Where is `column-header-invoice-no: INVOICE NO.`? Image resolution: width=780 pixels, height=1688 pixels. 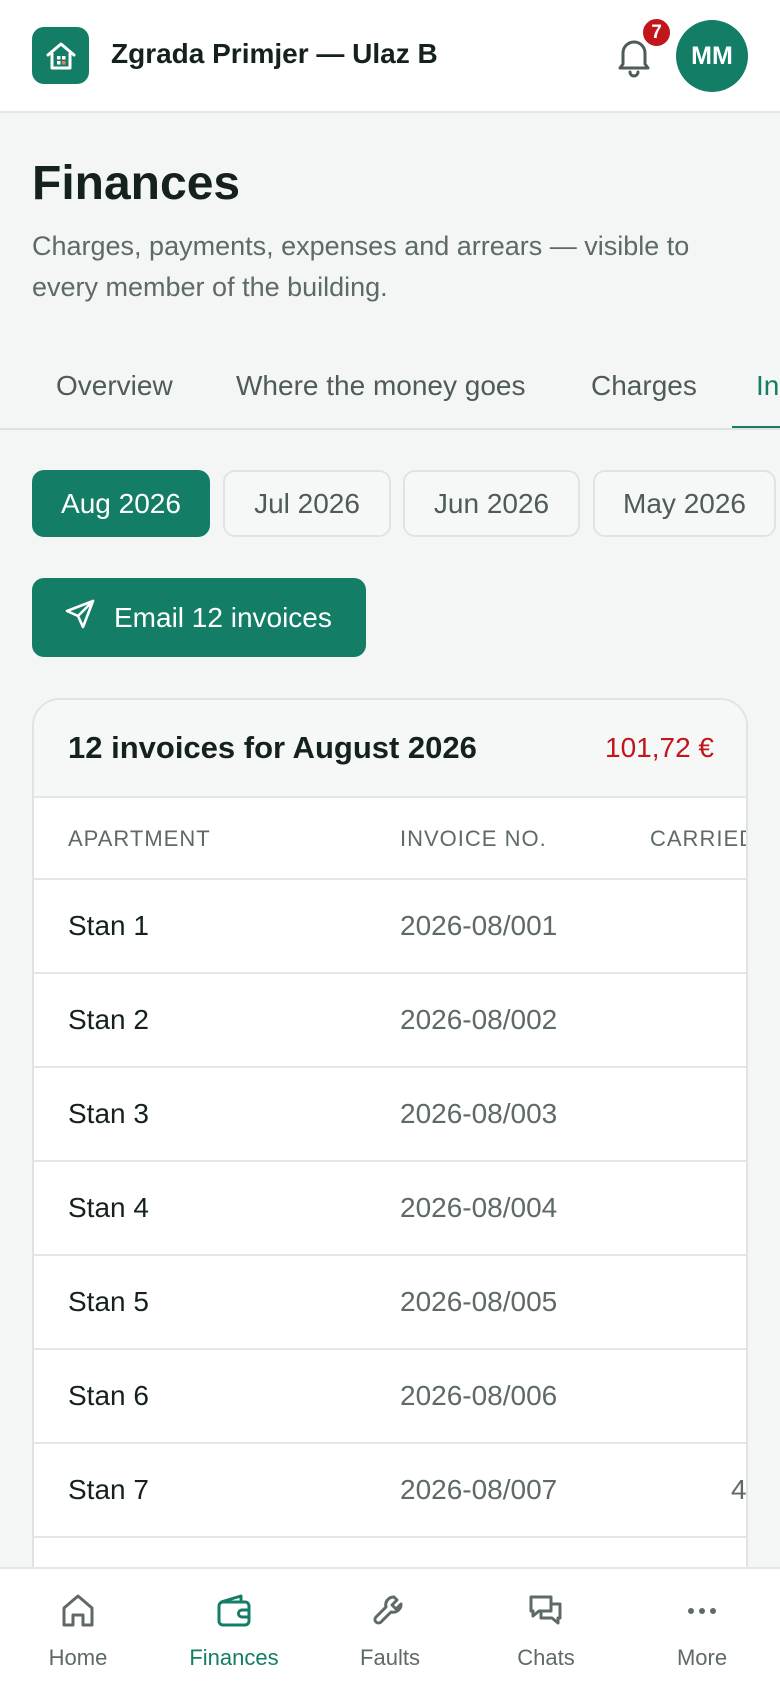
column-header-invoice-no: INVOICE NO. is located at coordinates (473, 838).